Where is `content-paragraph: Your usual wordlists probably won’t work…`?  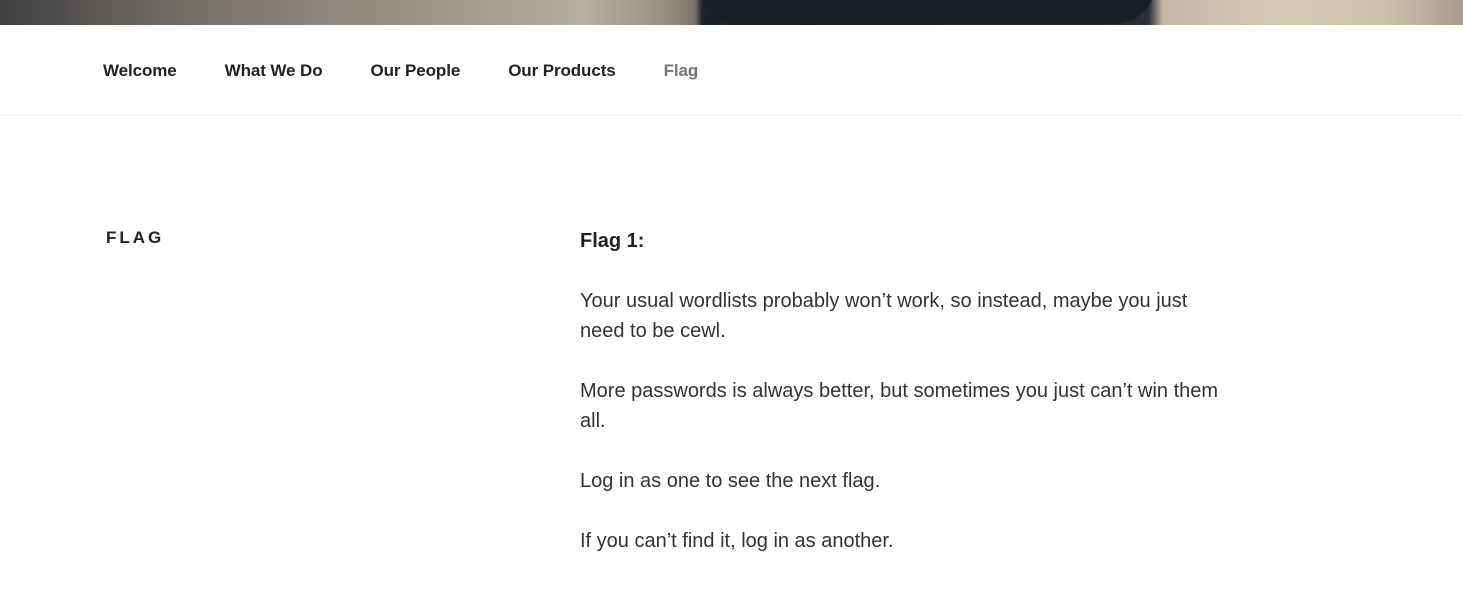 content-paragraph: Your usual wordlists probably won’t work… is located at coordinates (884, 316).